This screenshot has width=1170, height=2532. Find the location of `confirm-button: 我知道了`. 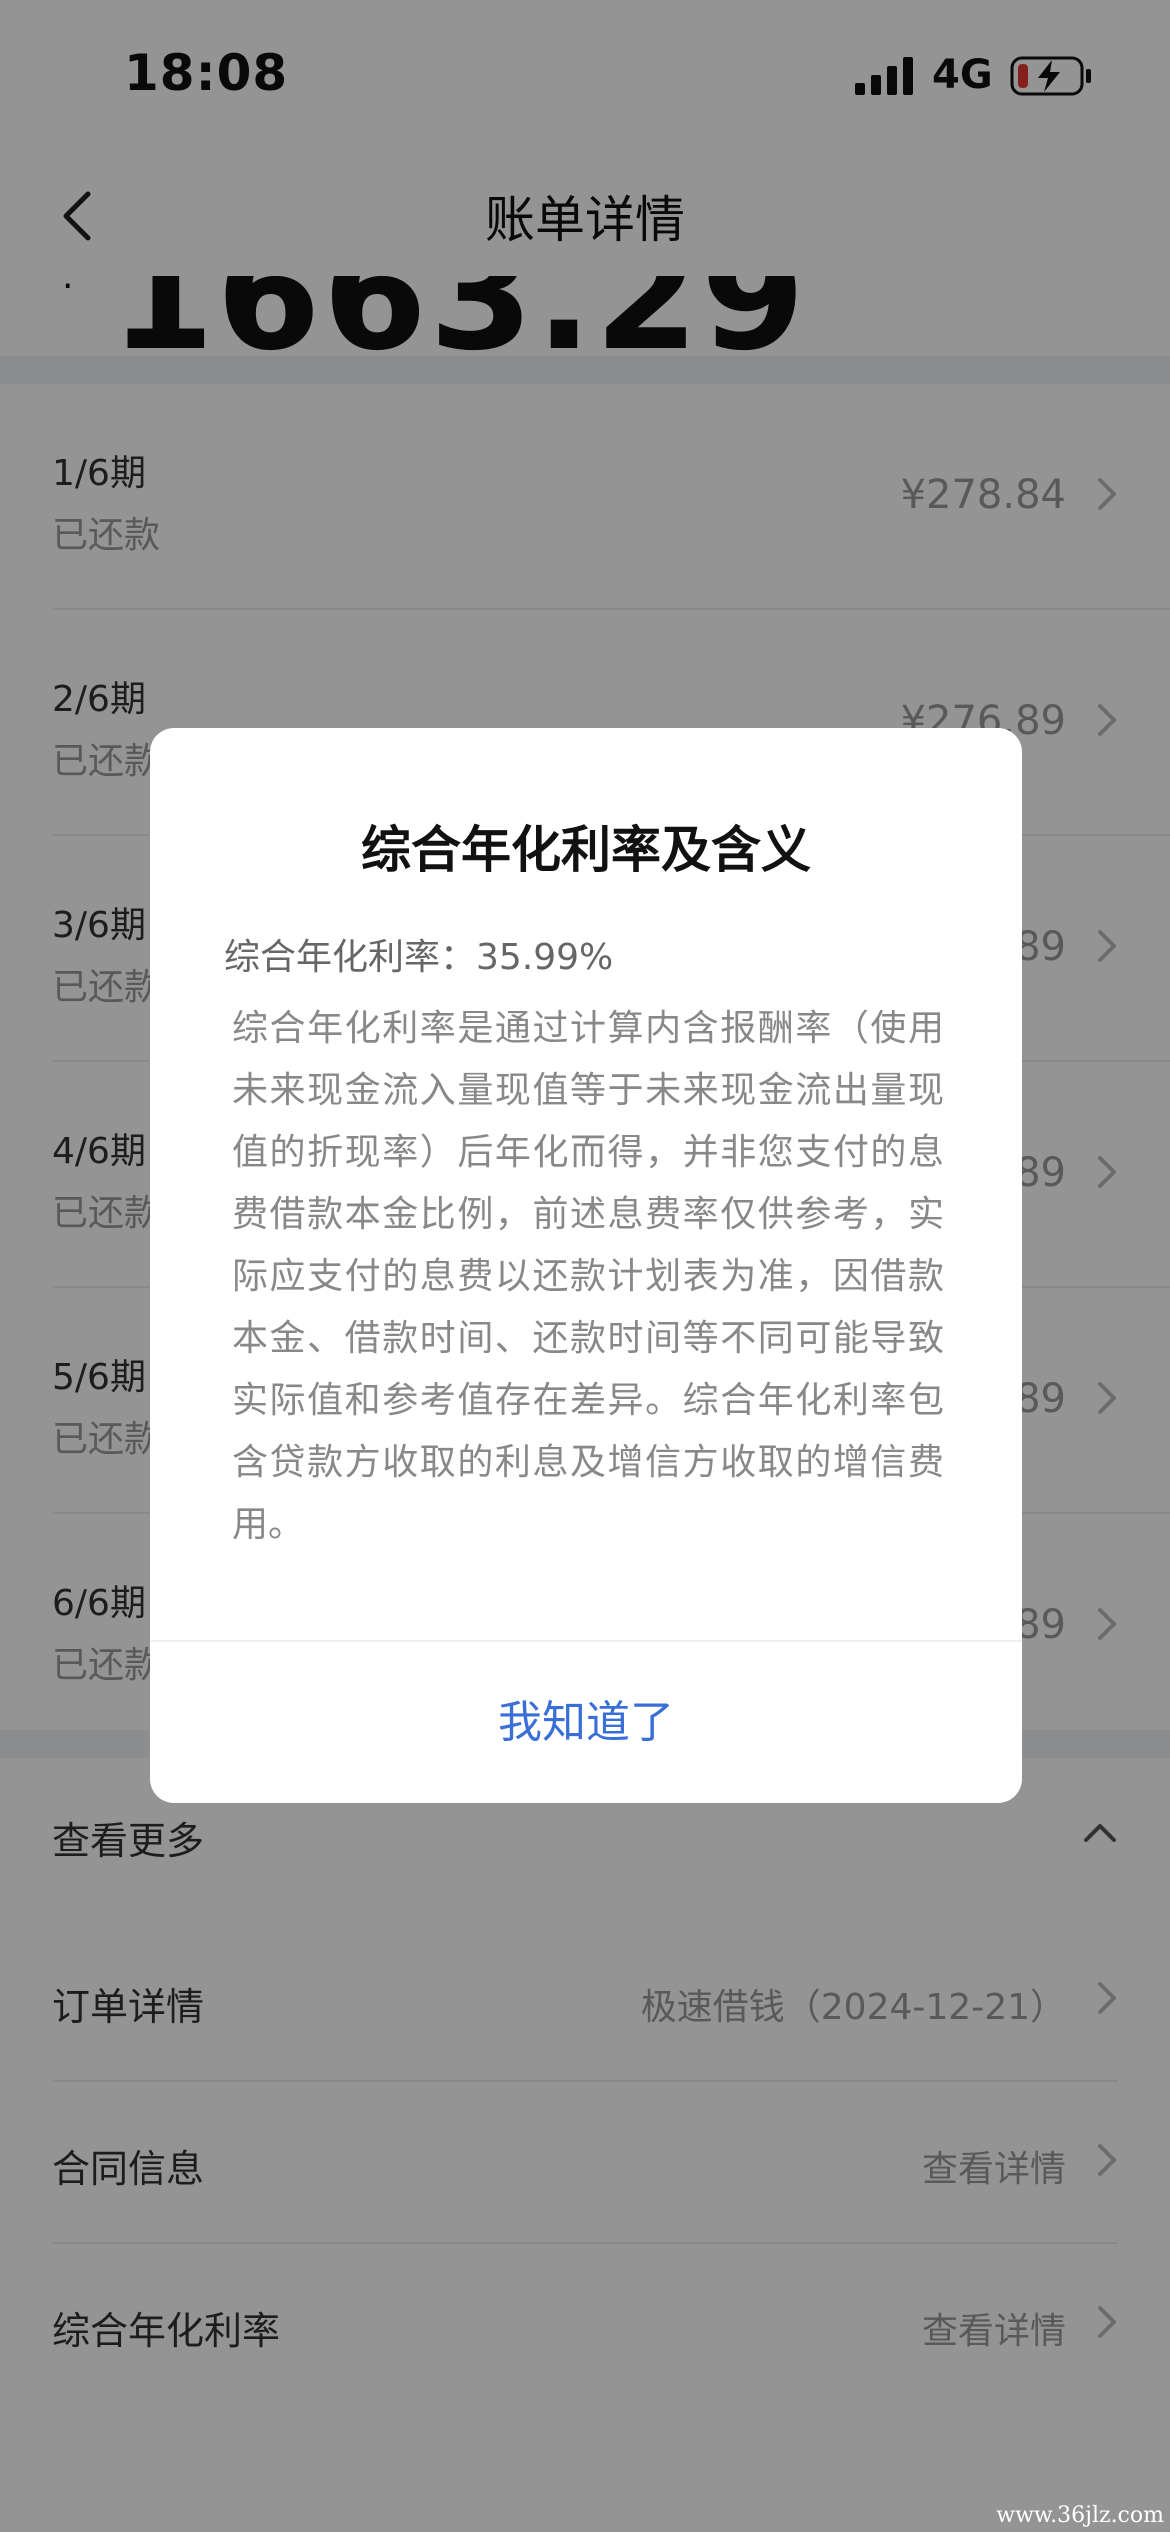

confirm-button: 我知道了 is located at coordinates (586, 1722).